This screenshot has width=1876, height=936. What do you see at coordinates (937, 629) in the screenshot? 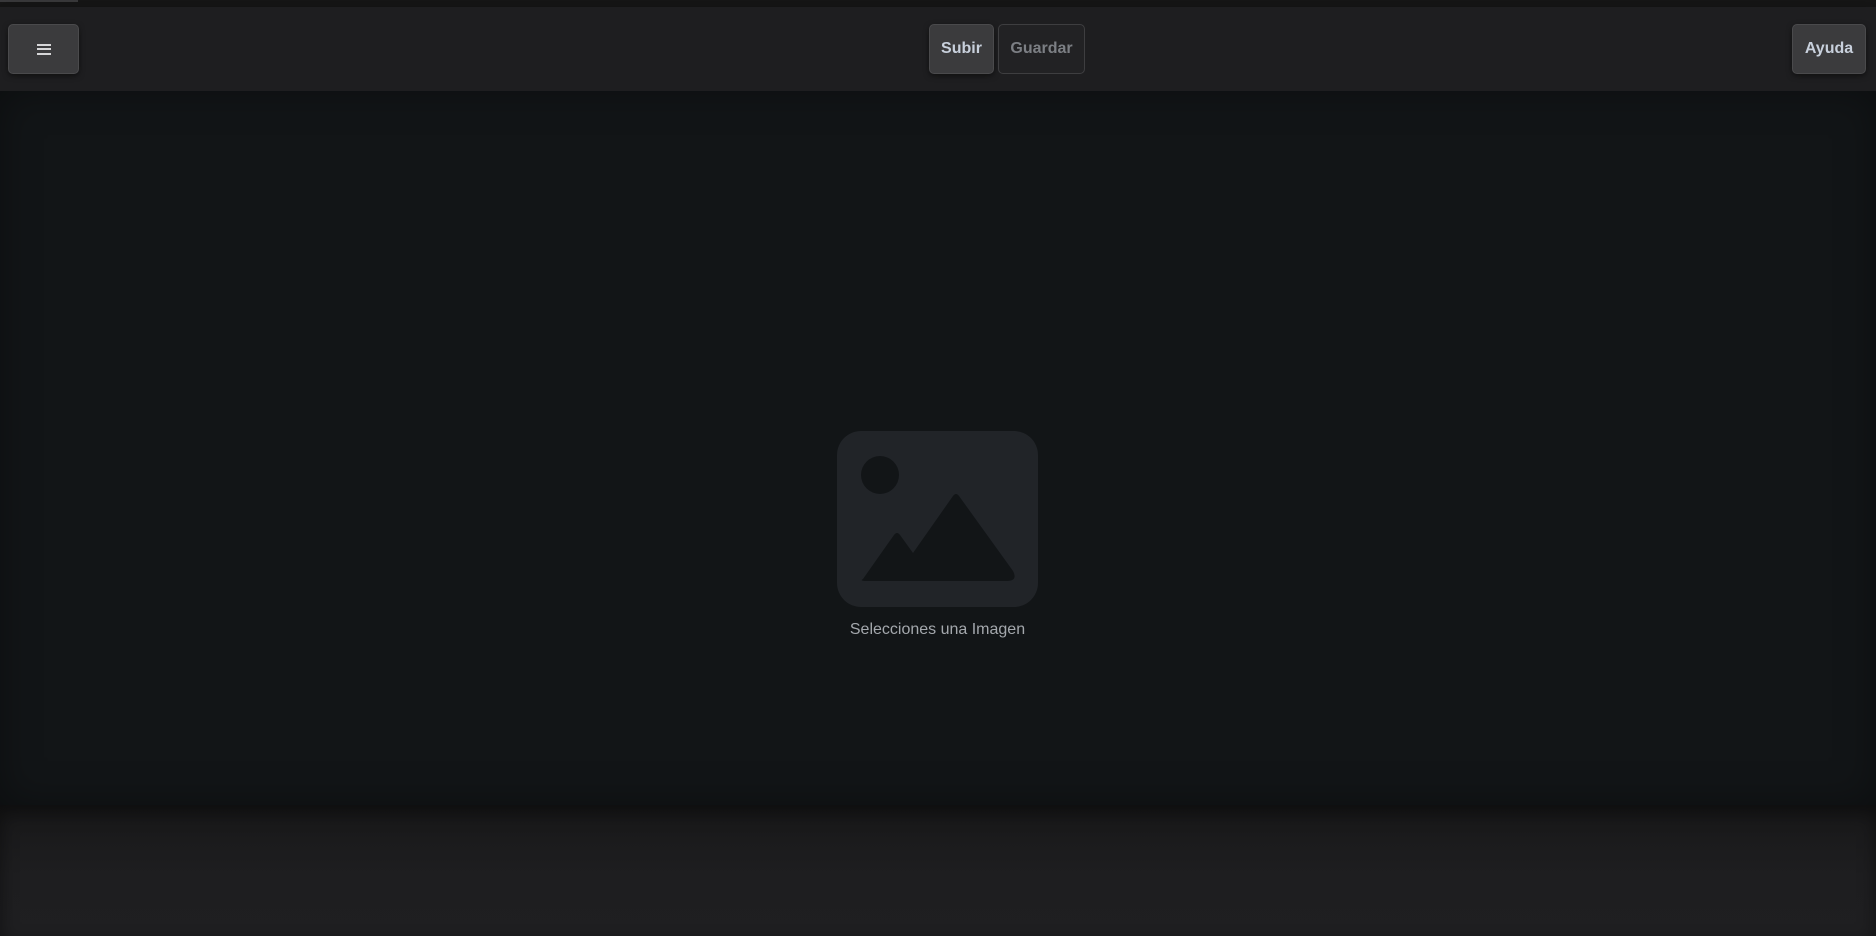
I see `placeholder-text: Selecciones una Imagen` at bounding box center [937, 629].